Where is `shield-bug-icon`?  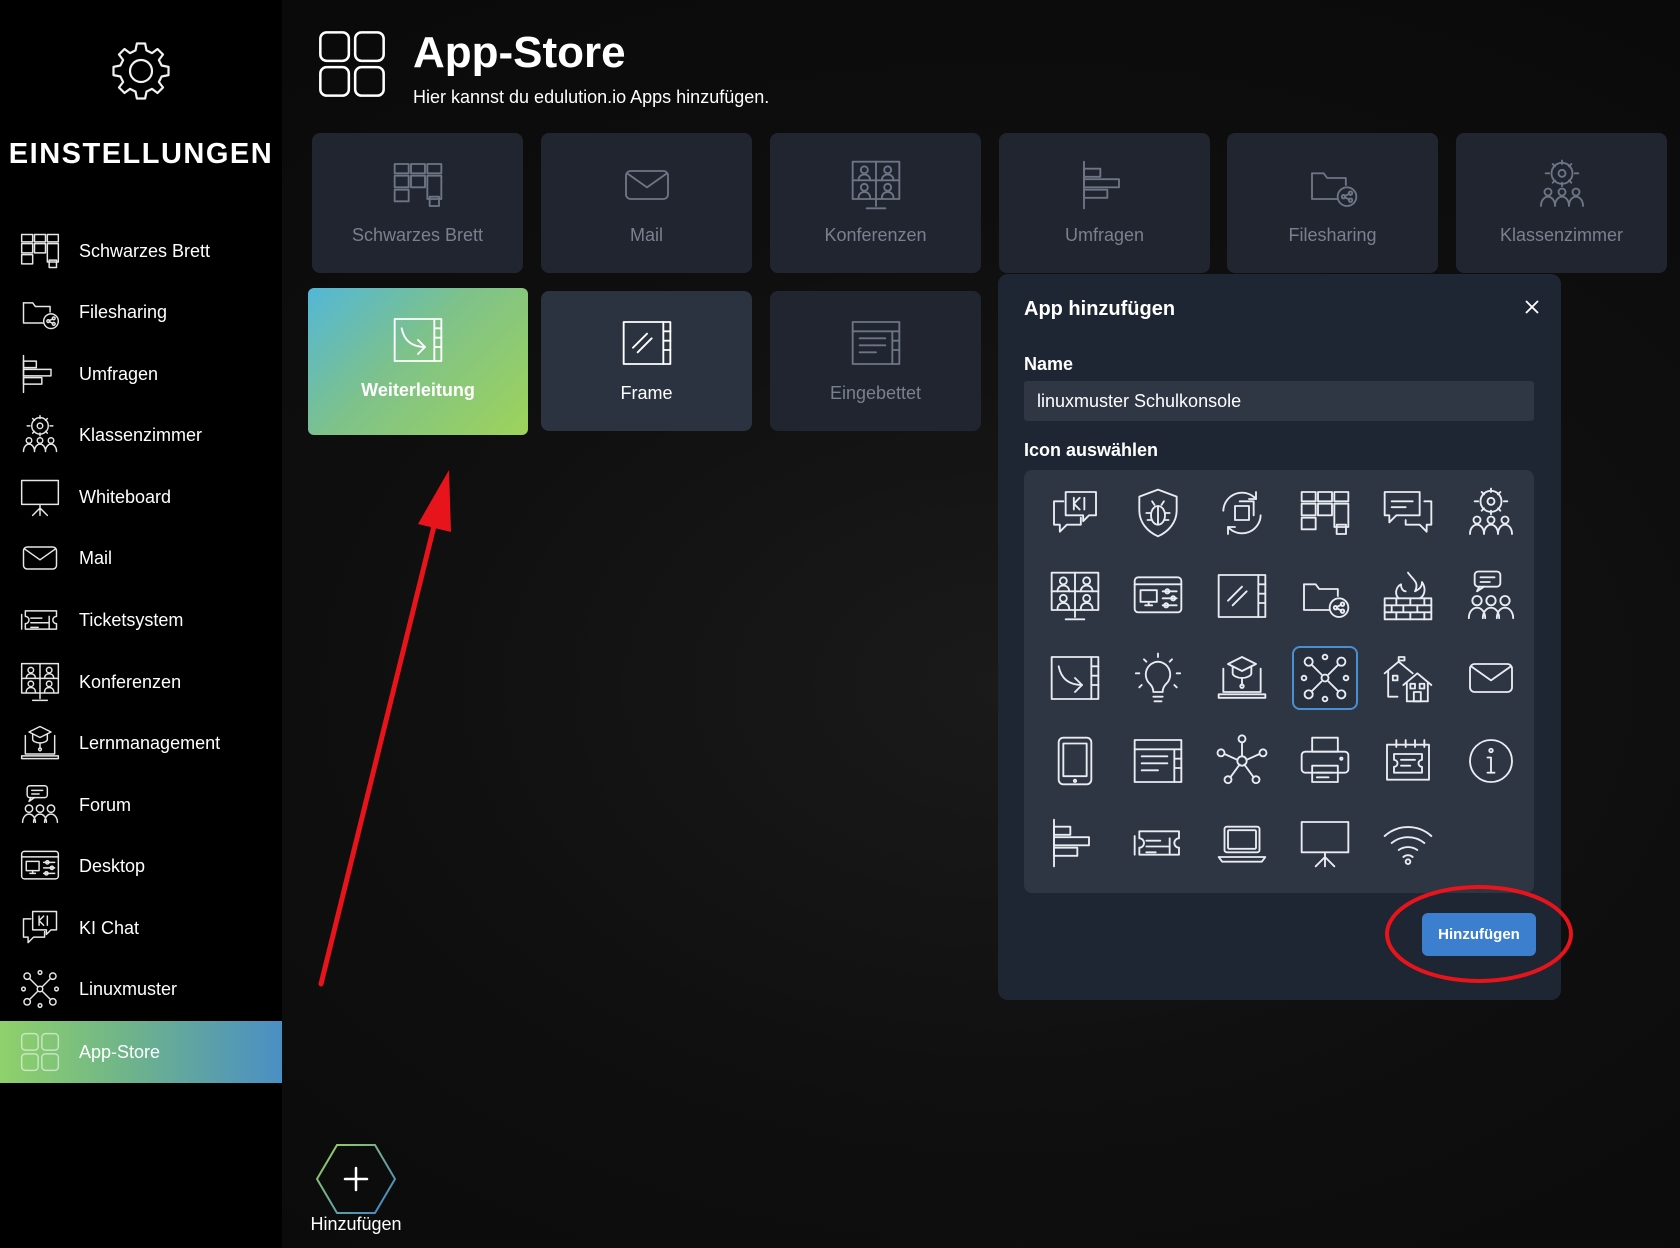 shield-bug-icon is located at coordinates (1158, 513).